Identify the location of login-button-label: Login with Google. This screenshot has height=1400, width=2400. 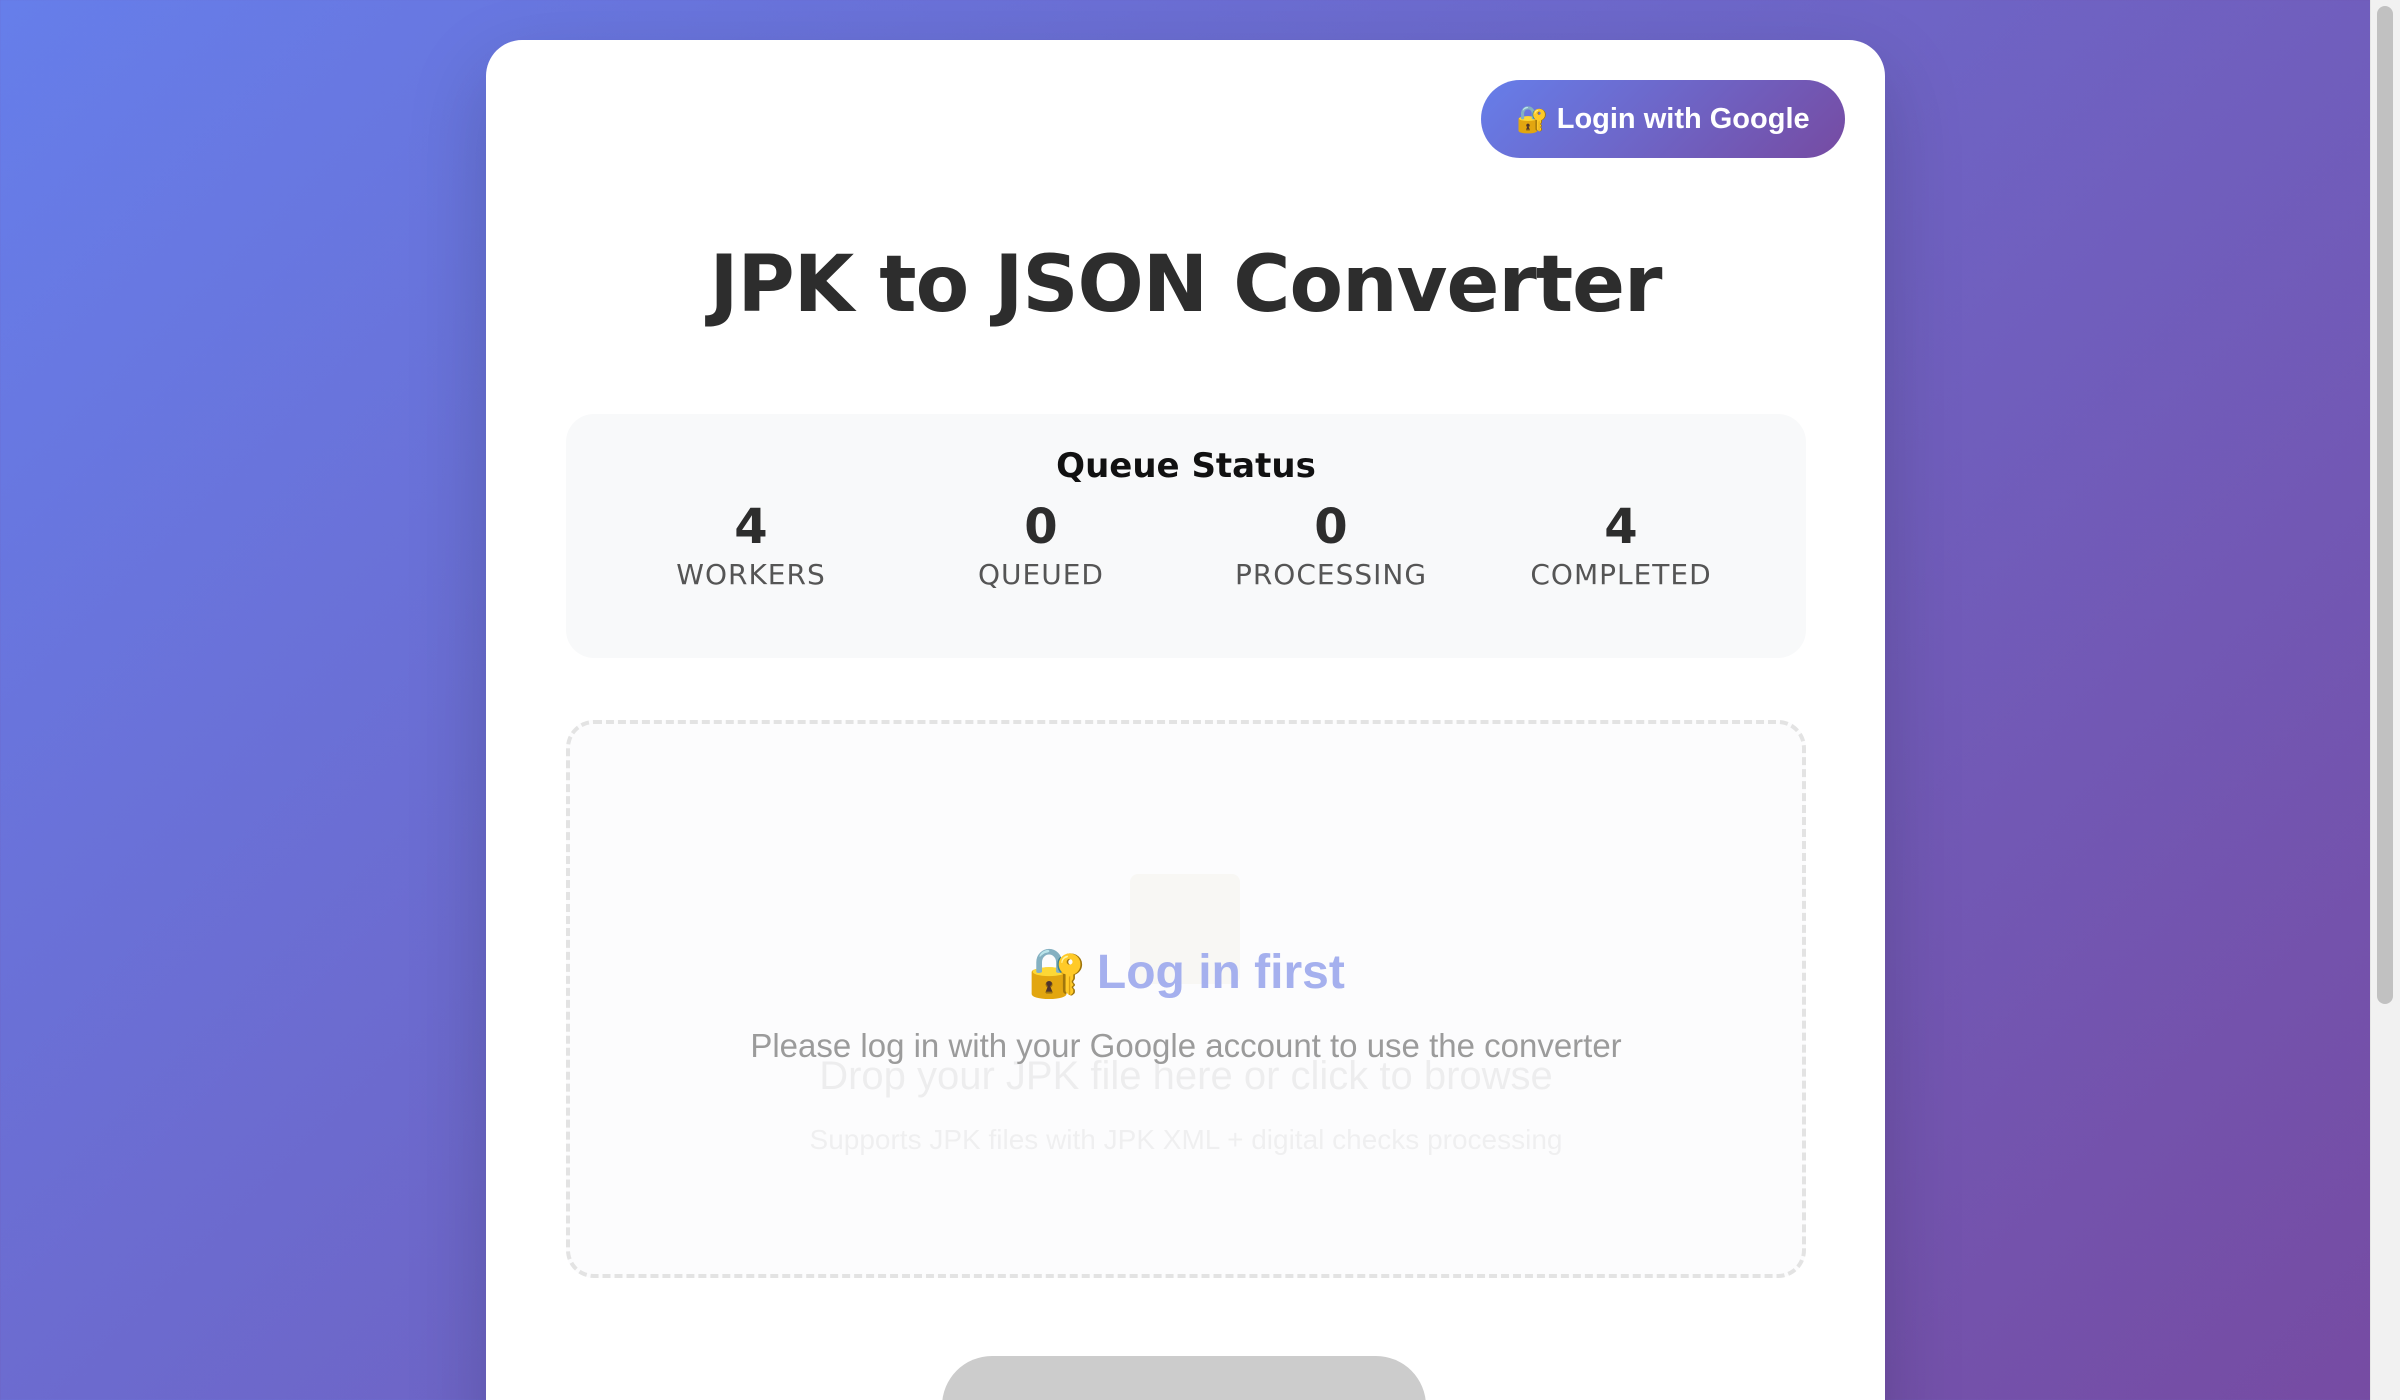
(1683, 118).